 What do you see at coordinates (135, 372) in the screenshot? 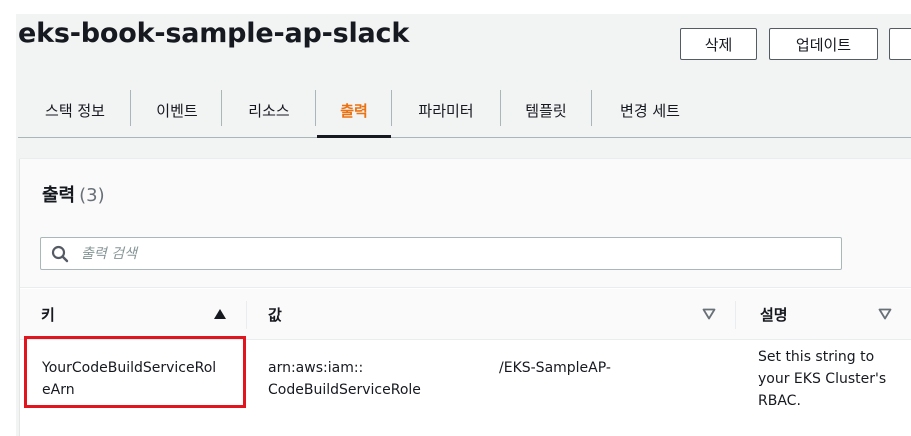
I see `highlight-annotation` at bounding box center [135, 372].